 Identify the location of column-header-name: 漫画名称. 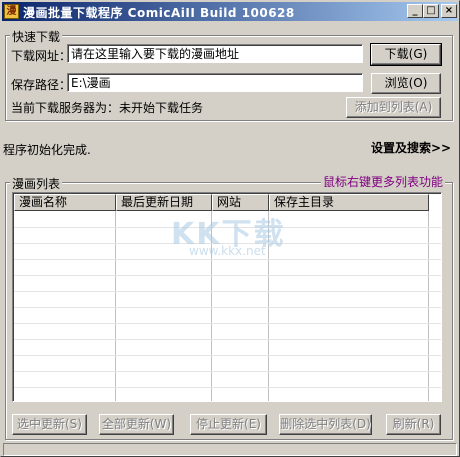
(65, 202).